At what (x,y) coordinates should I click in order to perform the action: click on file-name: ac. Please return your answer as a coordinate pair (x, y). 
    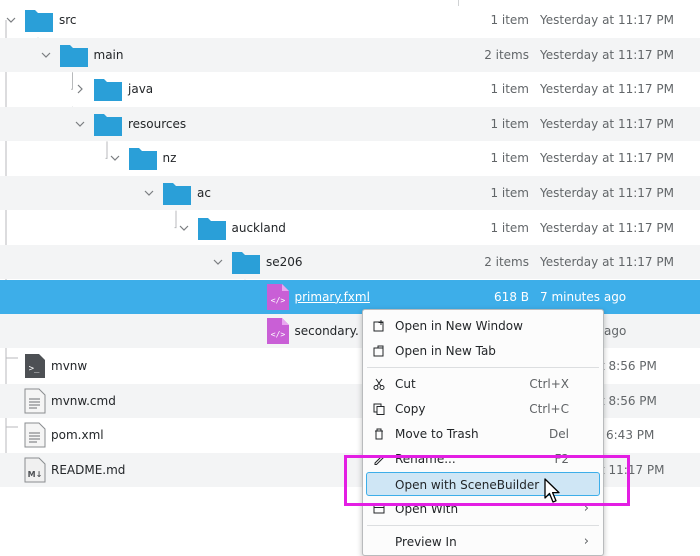
    Looking at the image, I should click on (204, 193).